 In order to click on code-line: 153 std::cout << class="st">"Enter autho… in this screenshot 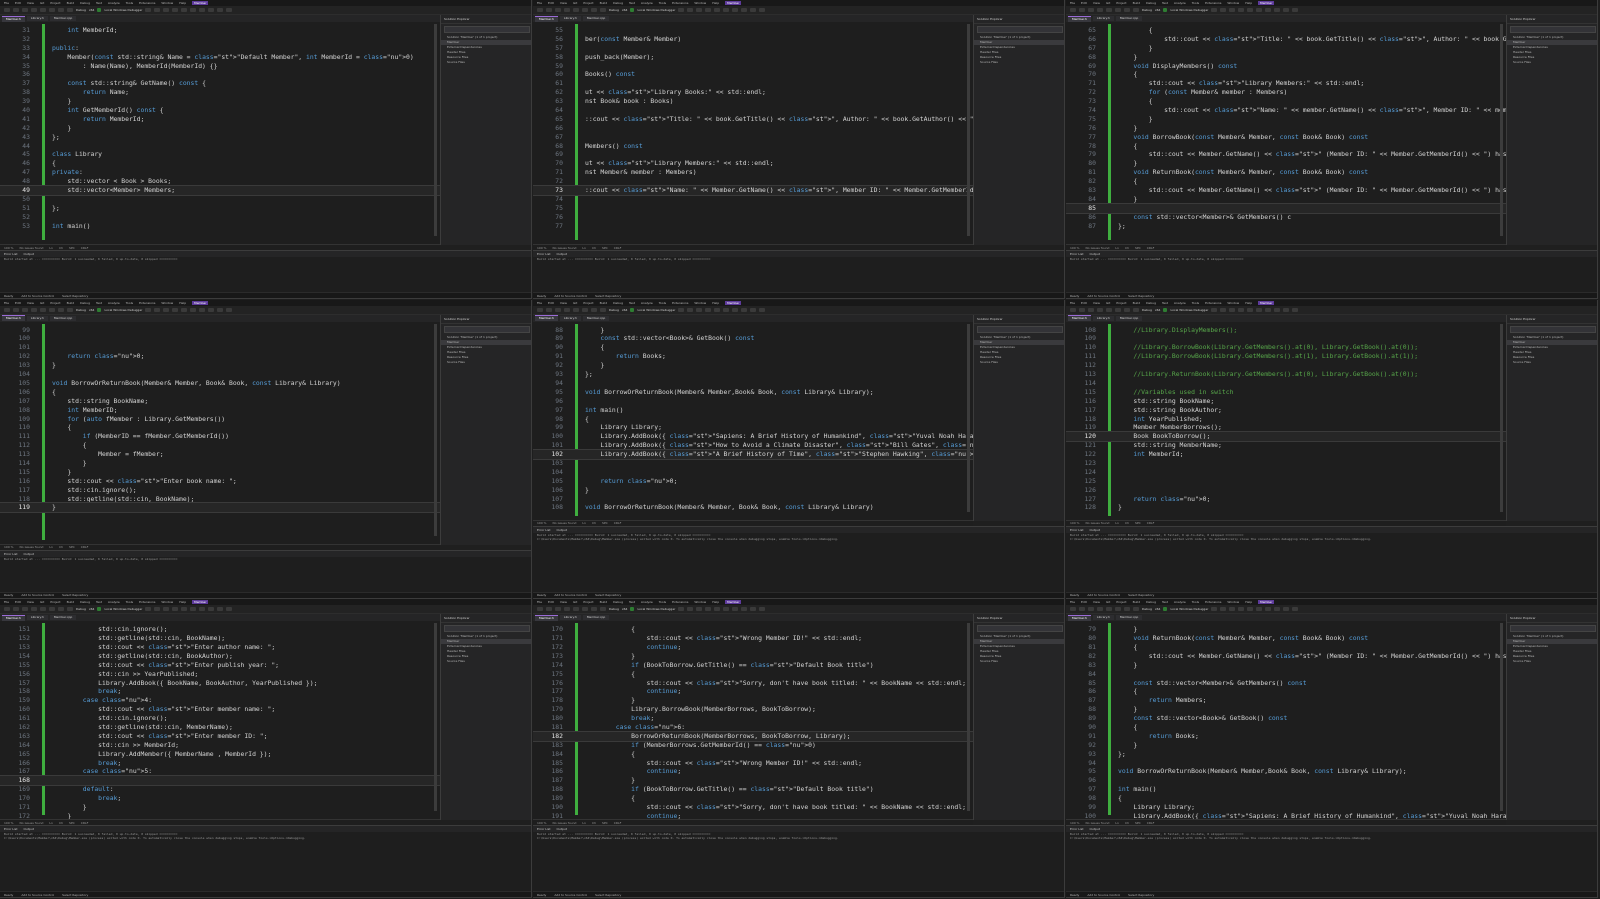, I will do `click(220, 647)`.